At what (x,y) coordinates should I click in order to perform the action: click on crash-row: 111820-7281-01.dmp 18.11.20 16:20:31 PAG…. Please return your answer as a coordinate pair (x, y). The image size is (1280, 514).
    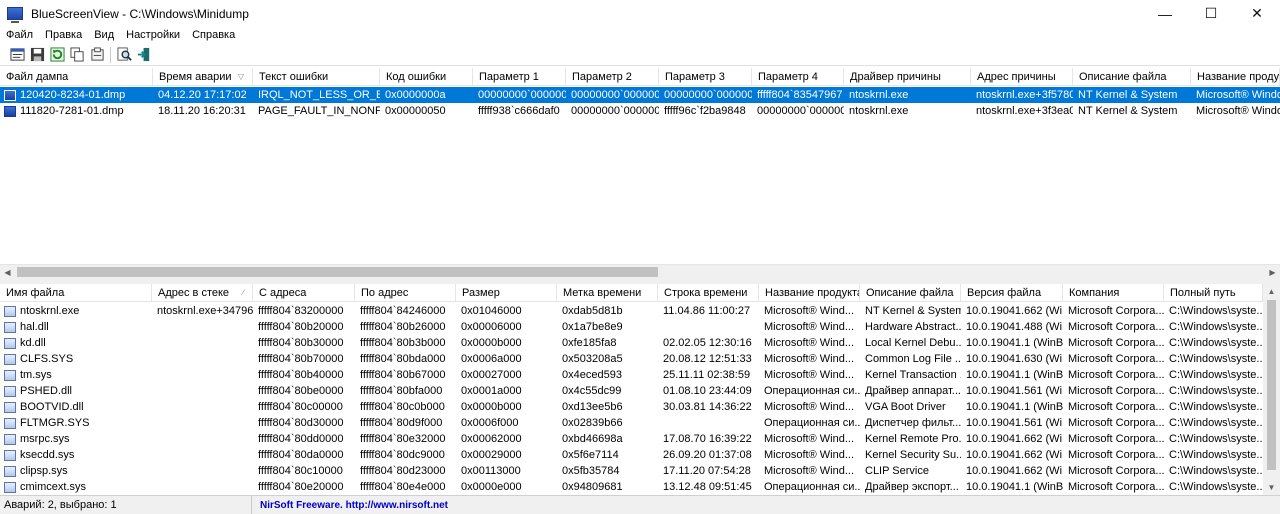
    Looking at the image, I should click on (640, 111).